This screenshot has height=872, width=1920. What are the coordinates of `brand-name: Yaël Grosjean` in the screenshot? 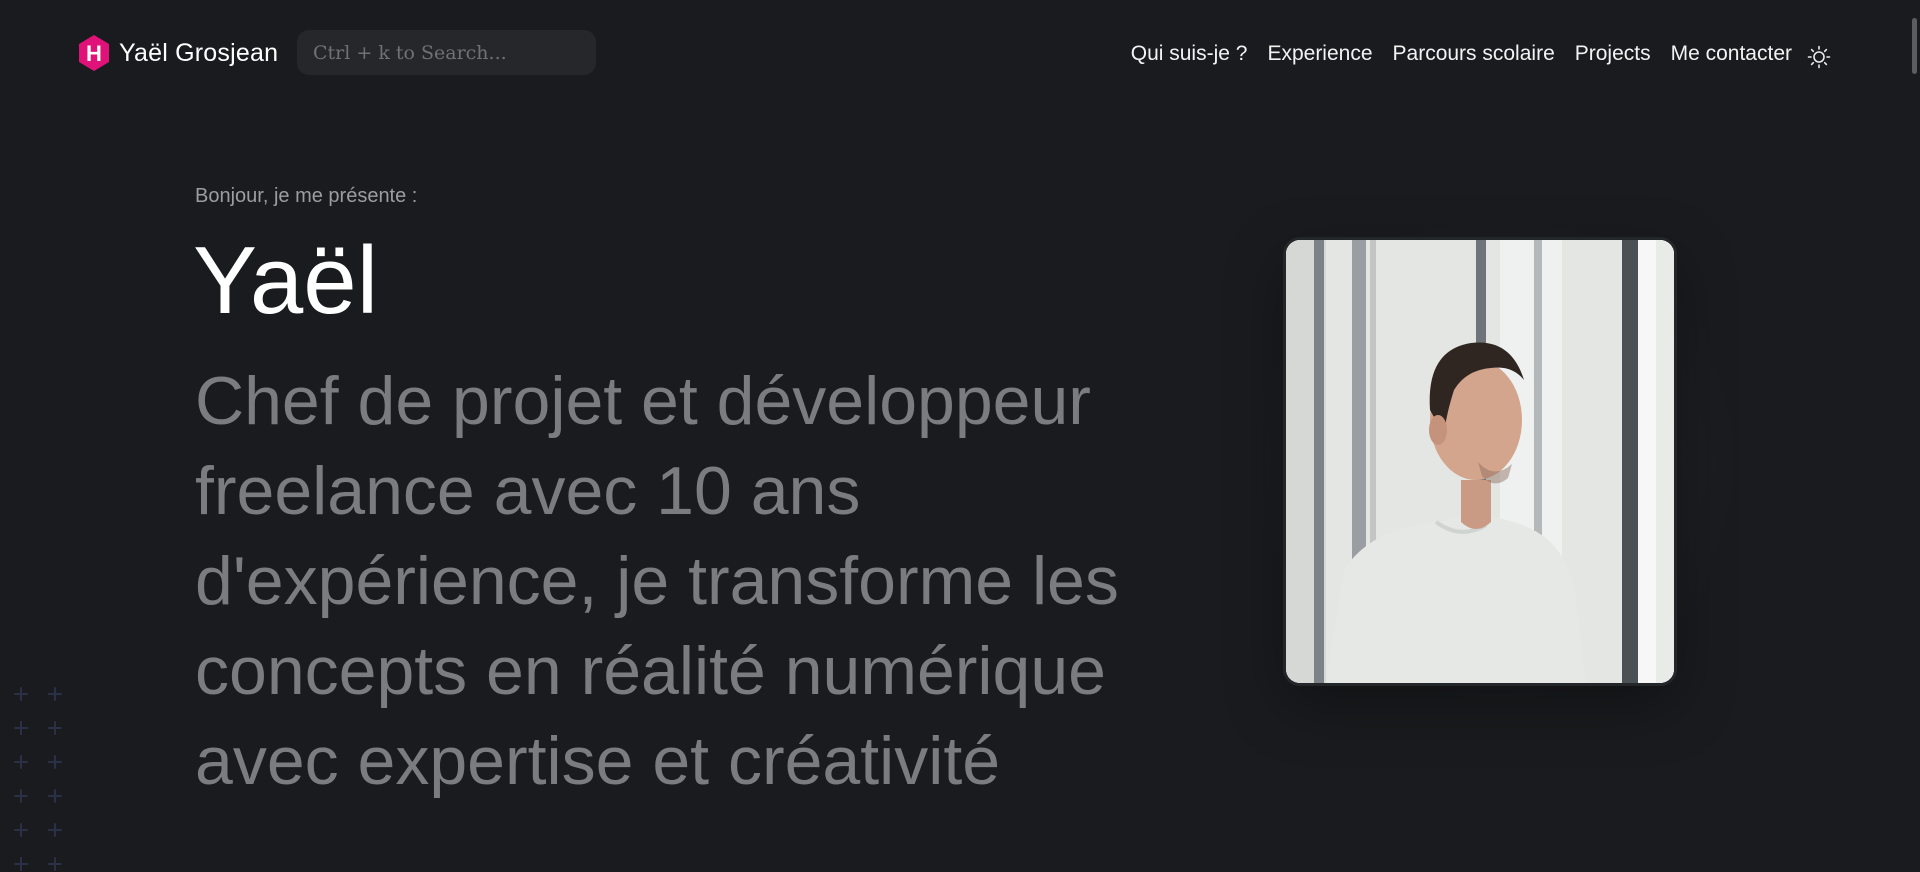 It's located at (199, 52).